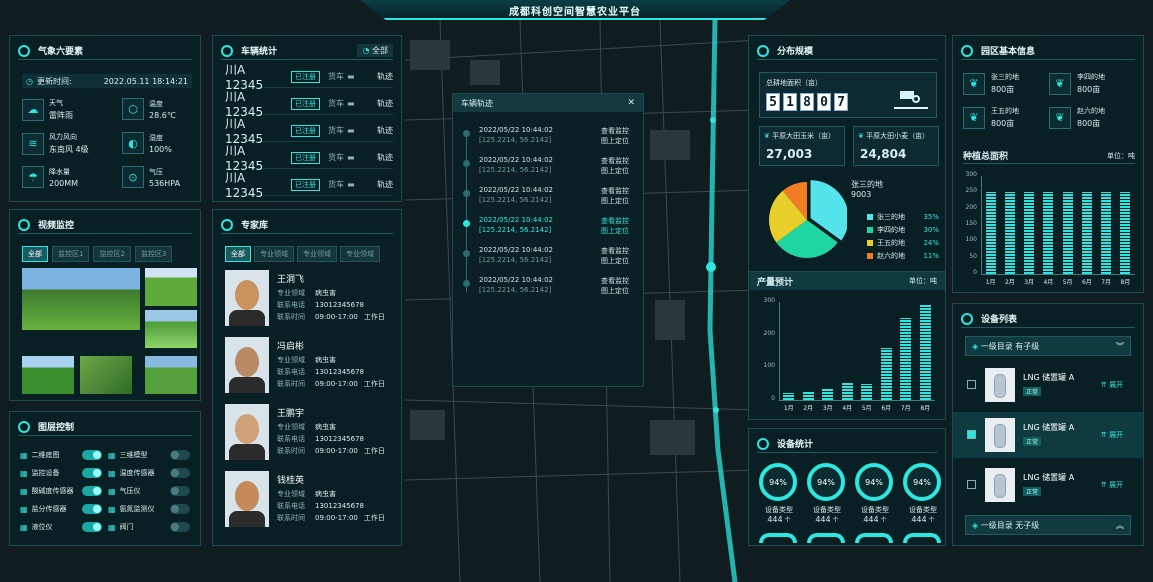 The width and height of the screenshot is (1153, 582). Describe the element at coordinates (55, 143) in the screenshot. I see `weather-item: ≋ 风力风向 东南风 4级` at that location.